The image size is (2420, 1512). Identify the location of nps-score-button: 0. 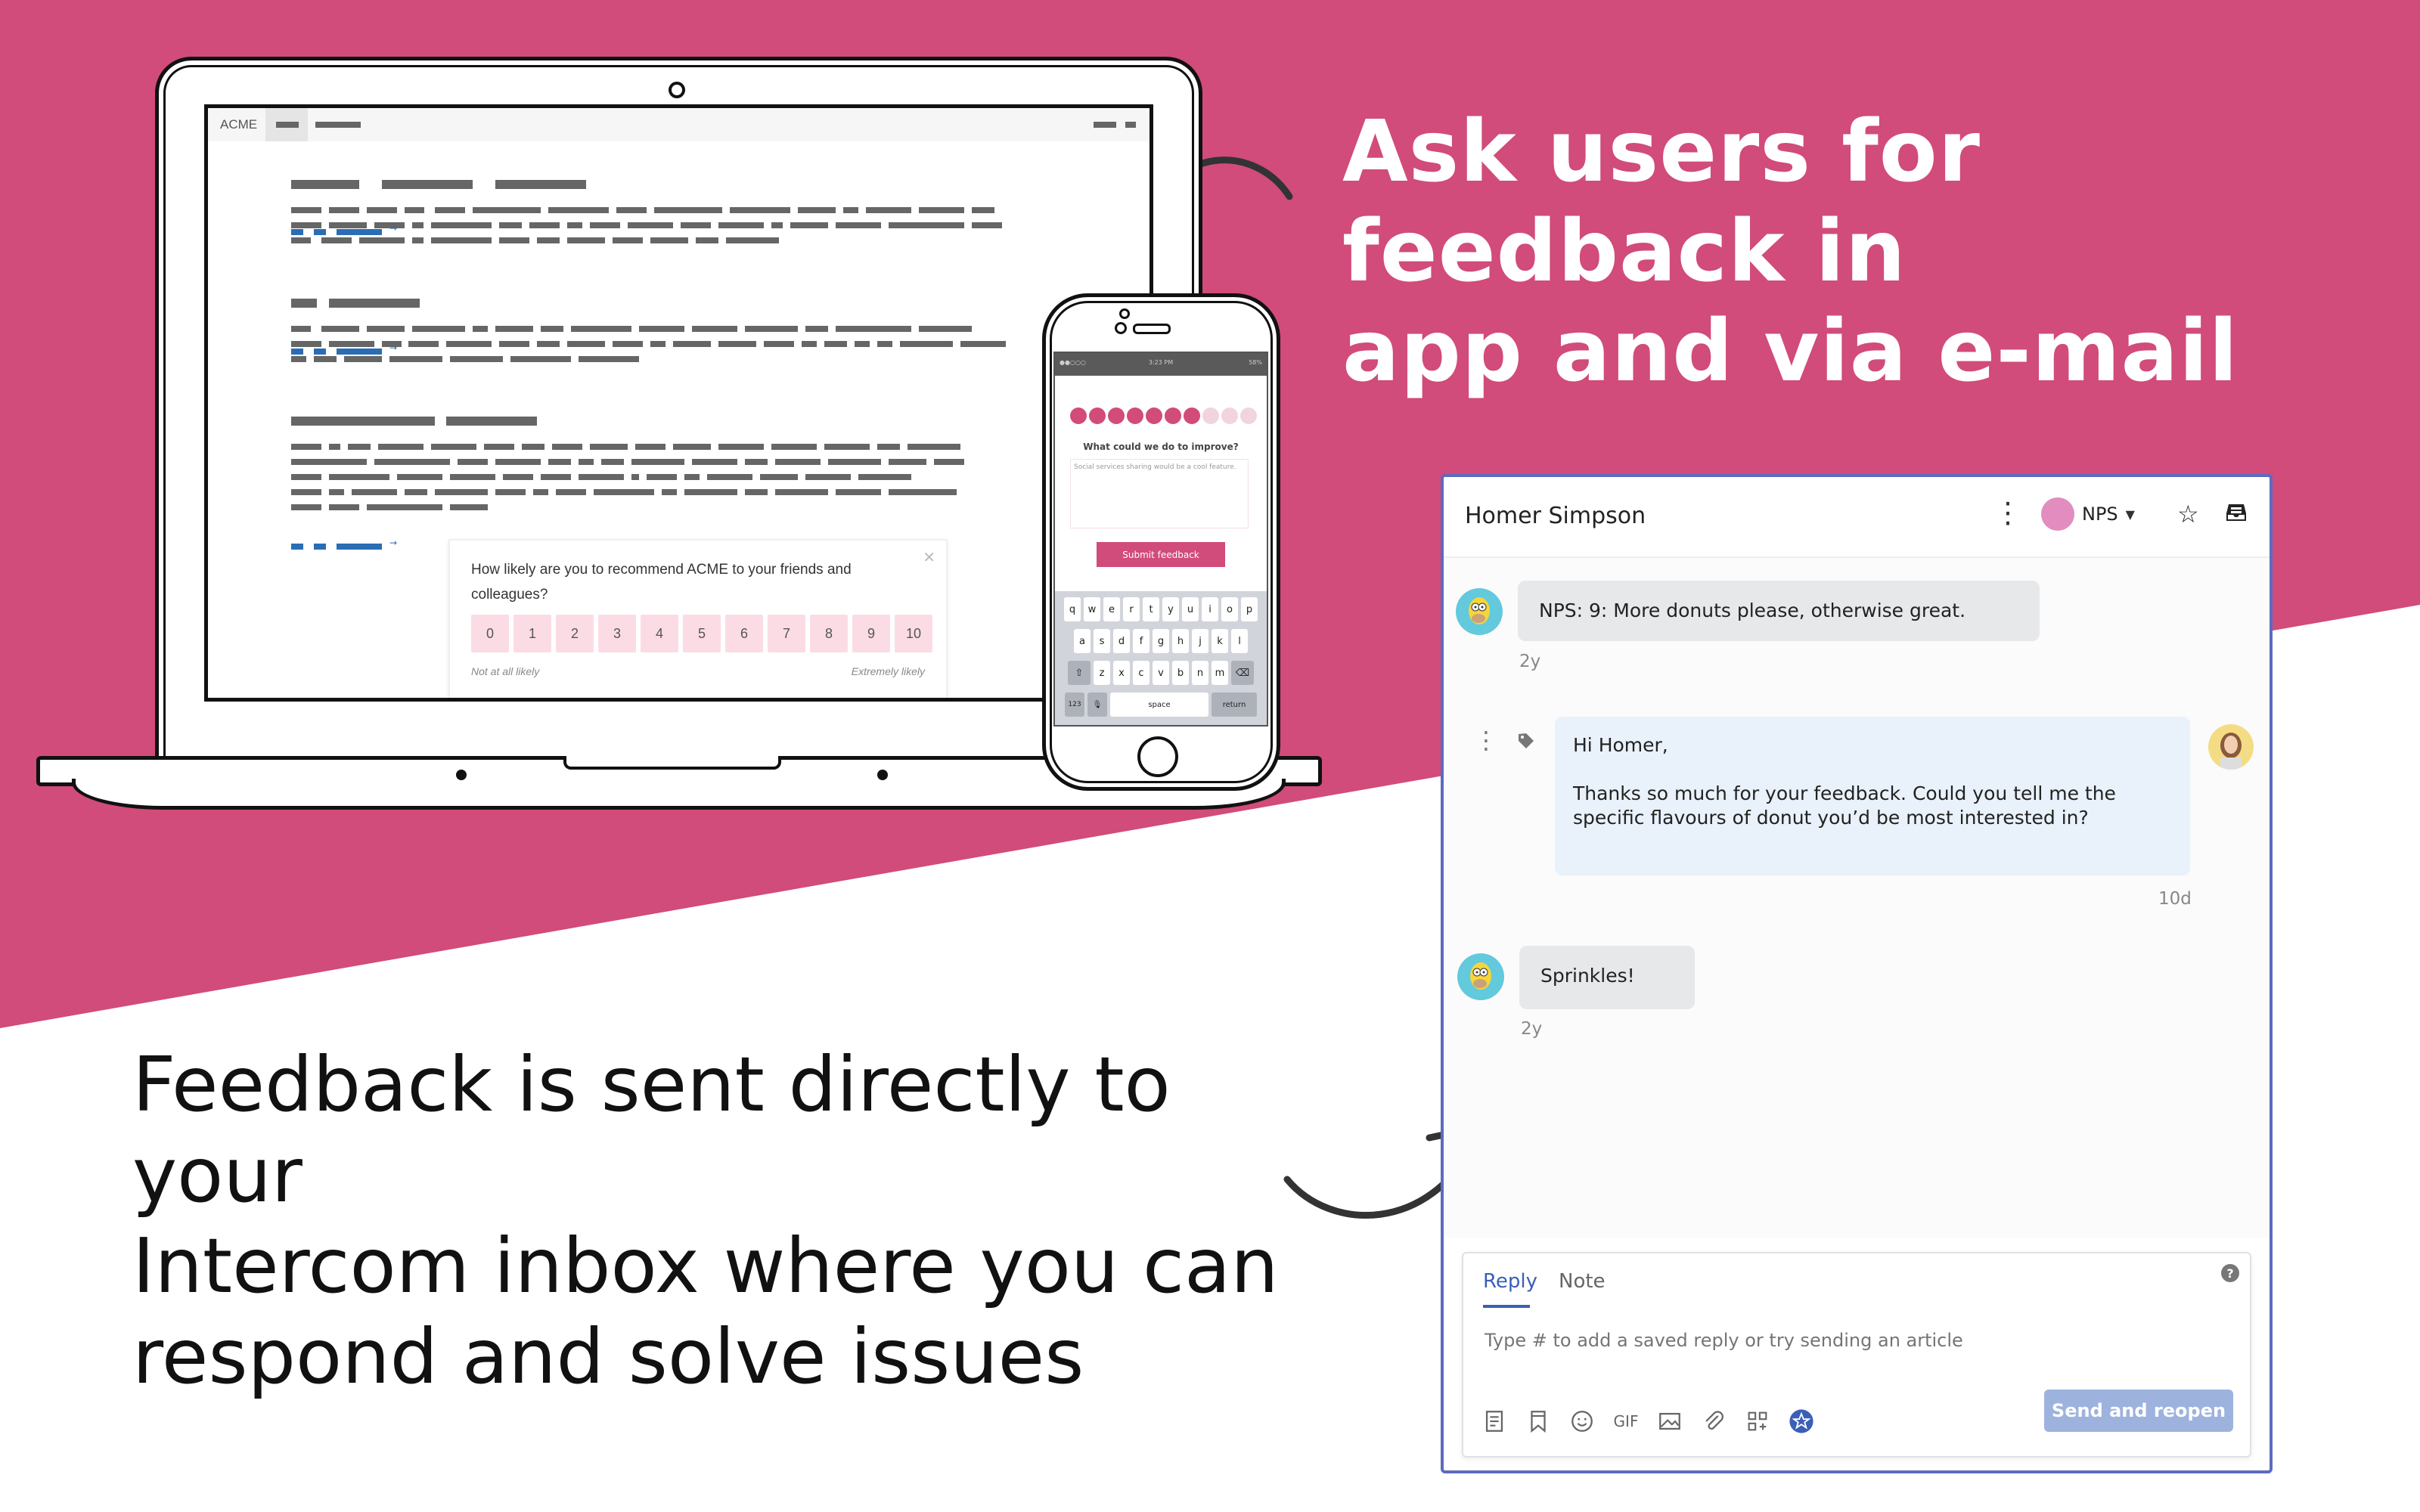
(490, 633).